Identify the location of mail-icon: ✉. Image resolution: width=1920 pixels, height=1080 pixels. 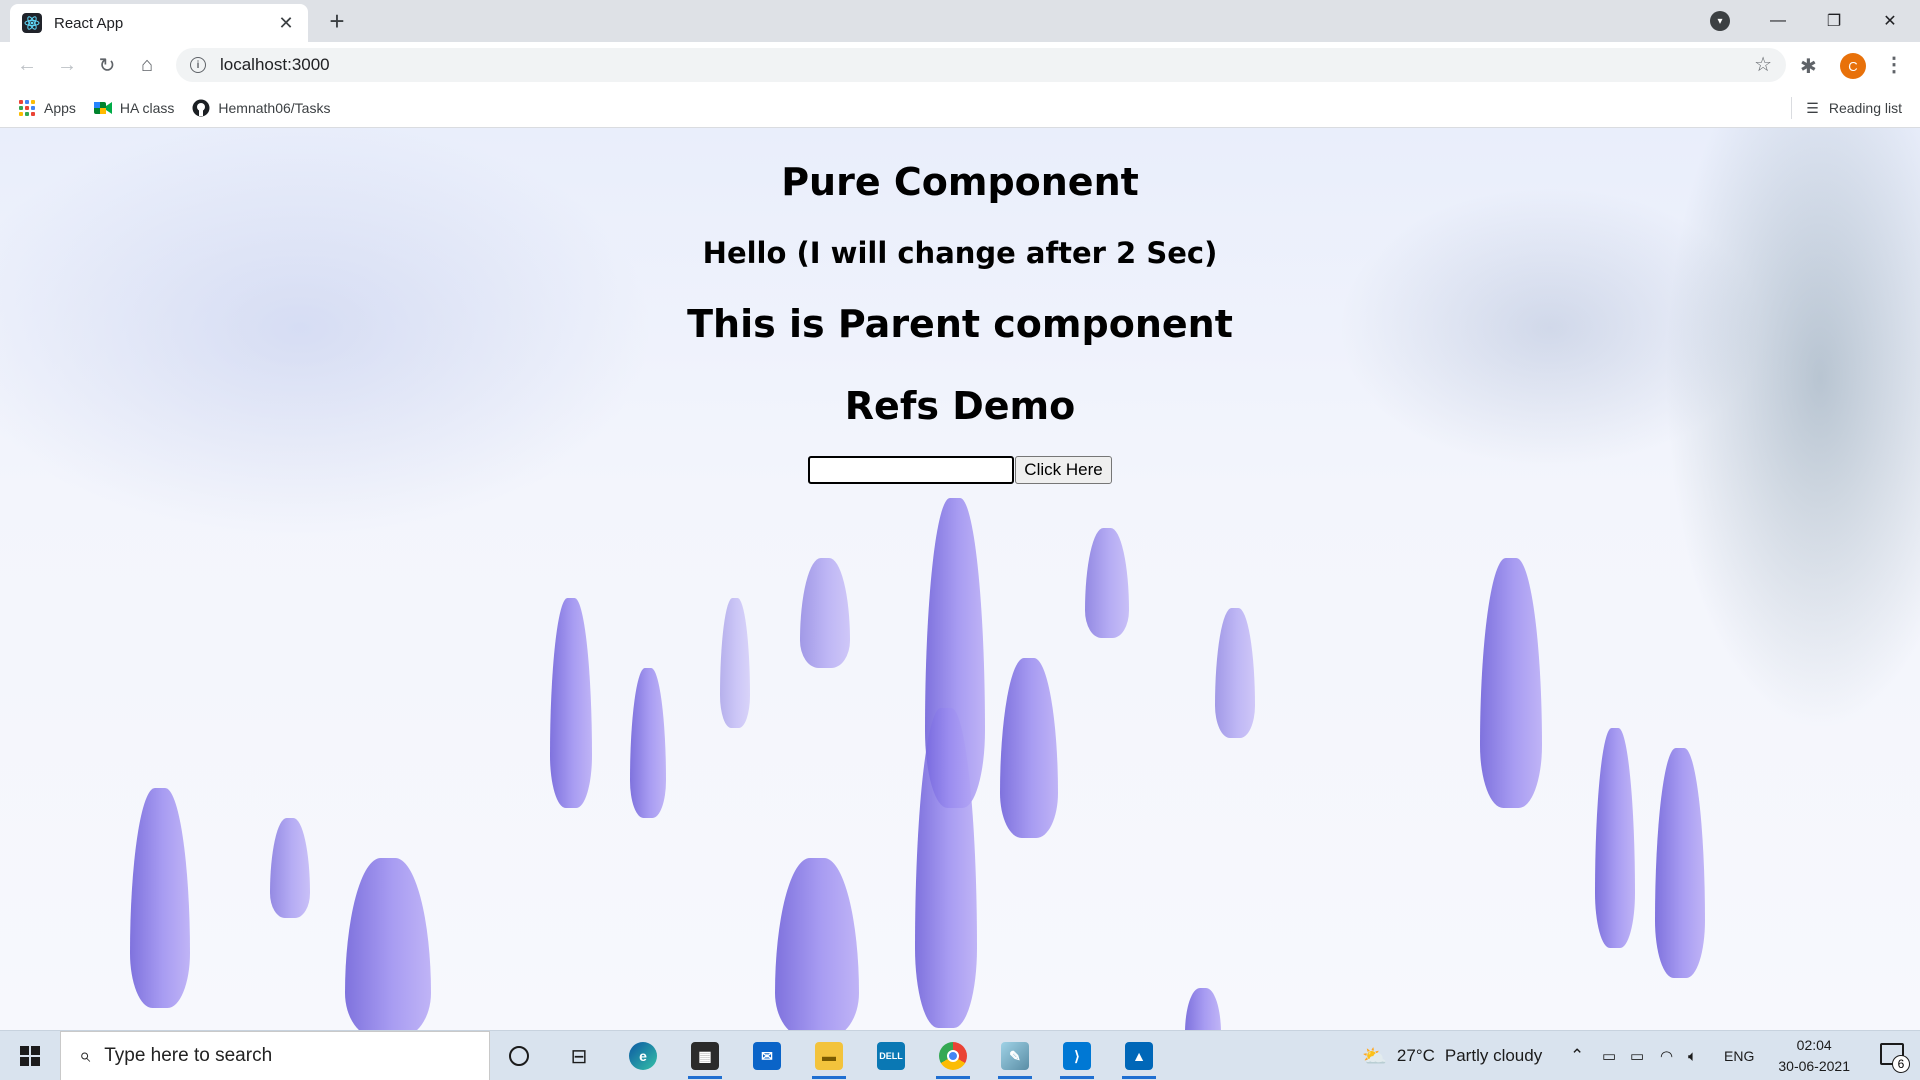
(767, 1056).